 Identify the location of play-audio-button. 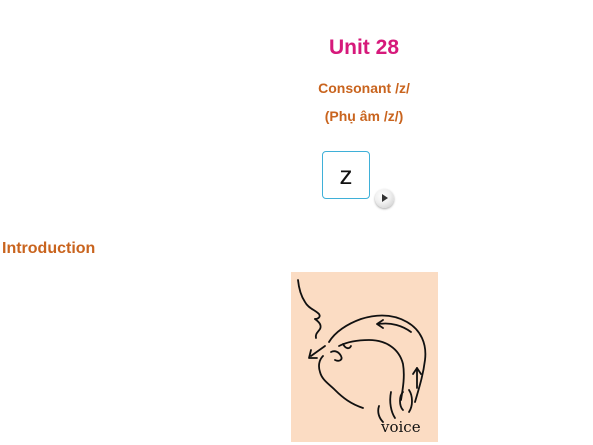
(384, 198).